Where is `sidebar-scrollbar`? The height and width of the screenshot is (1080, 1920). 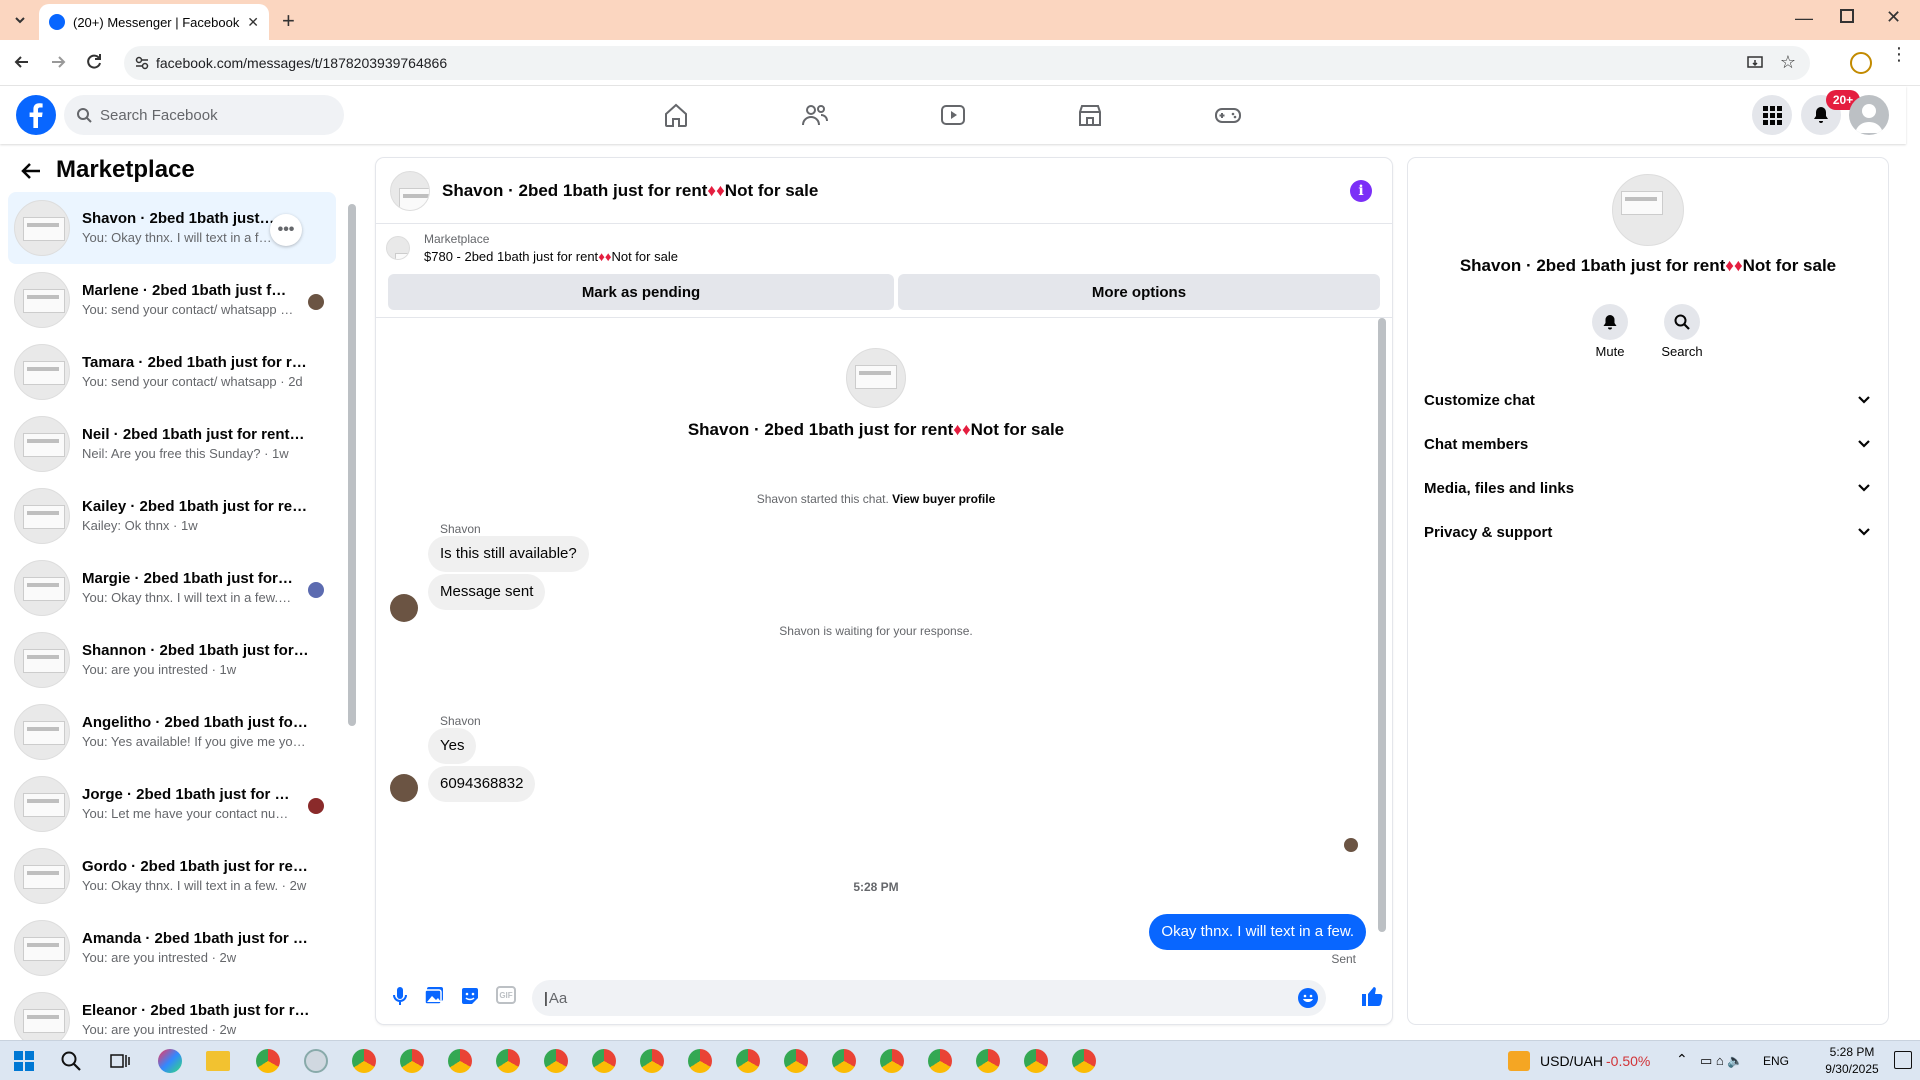 sidebar-scrollbar is located at coordinates (352, 465).